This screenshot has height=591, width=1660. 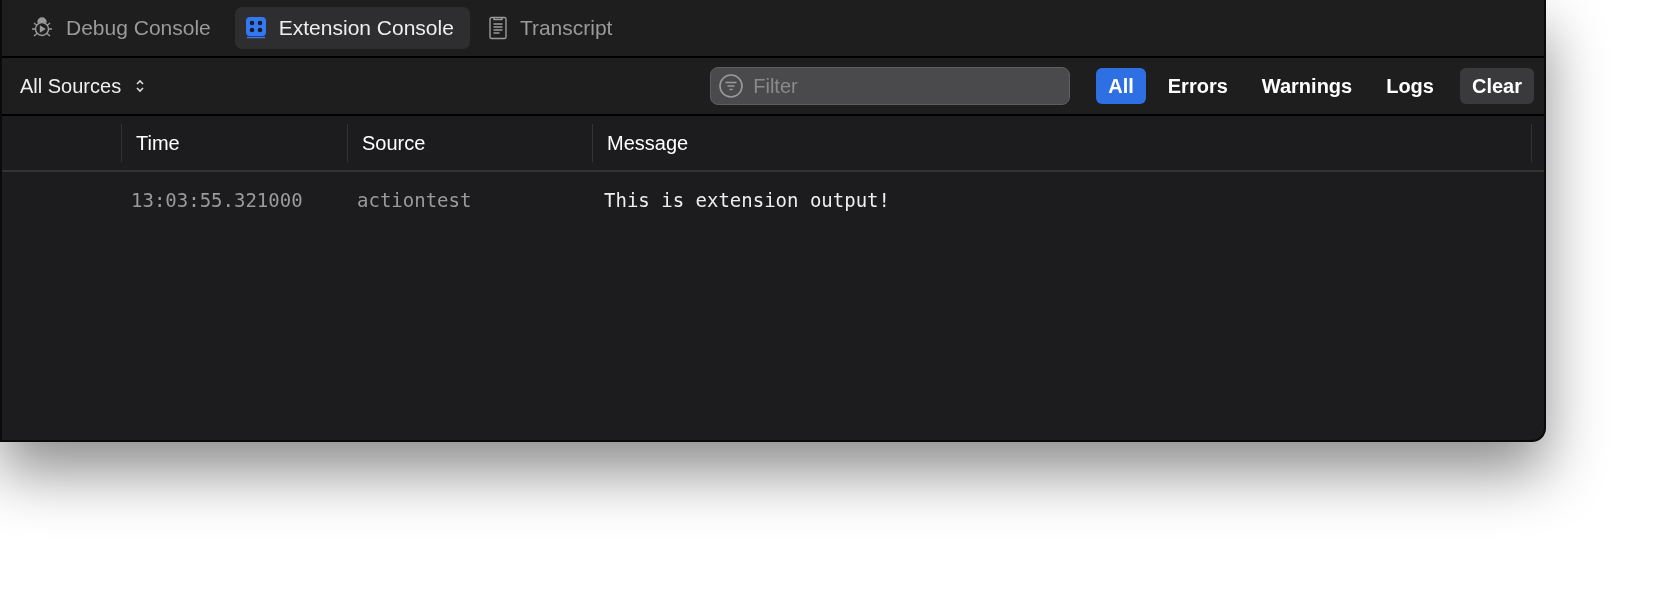 What do you see at coordinates (255, 28) in the screenshot?
I see `extension-icon` at bounding box center [255, 28].